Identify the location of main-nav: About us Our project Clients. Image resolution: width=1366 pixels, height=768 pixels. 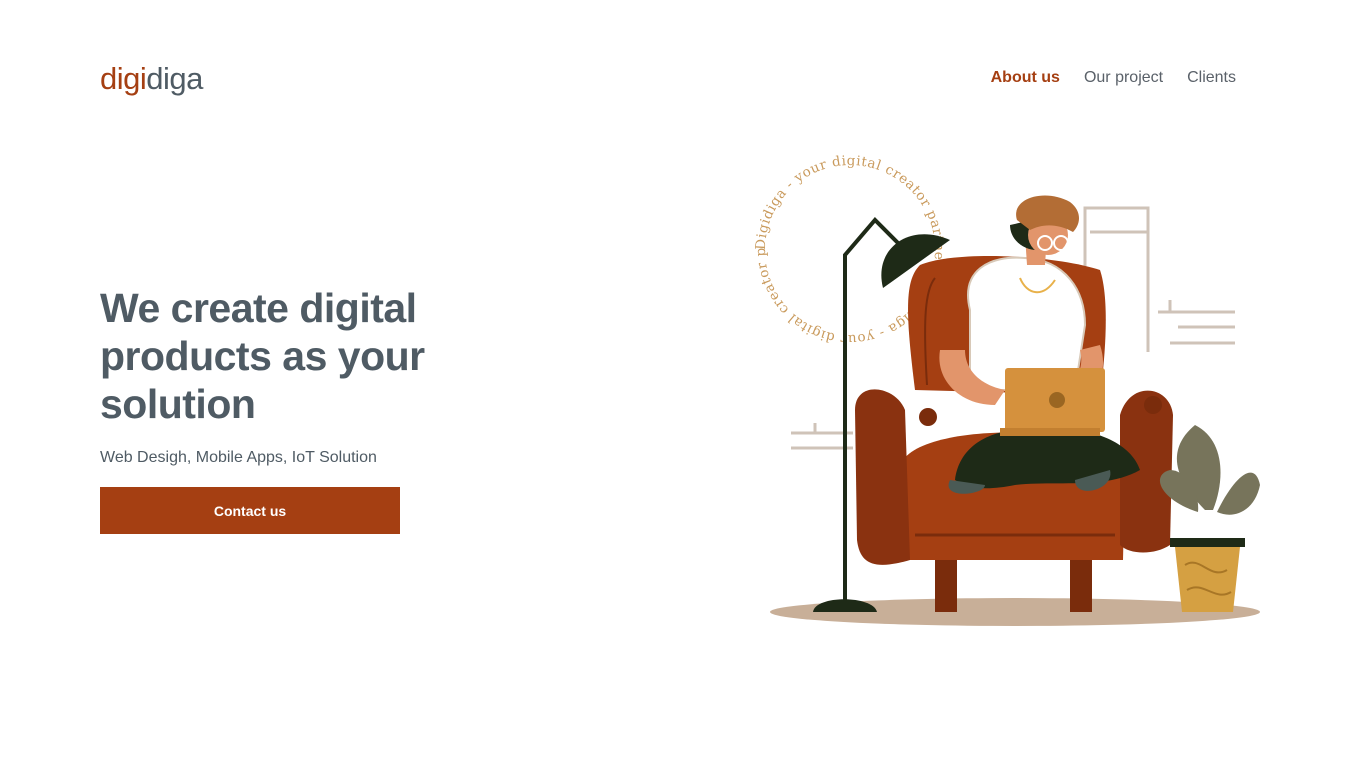
(1113, 78).